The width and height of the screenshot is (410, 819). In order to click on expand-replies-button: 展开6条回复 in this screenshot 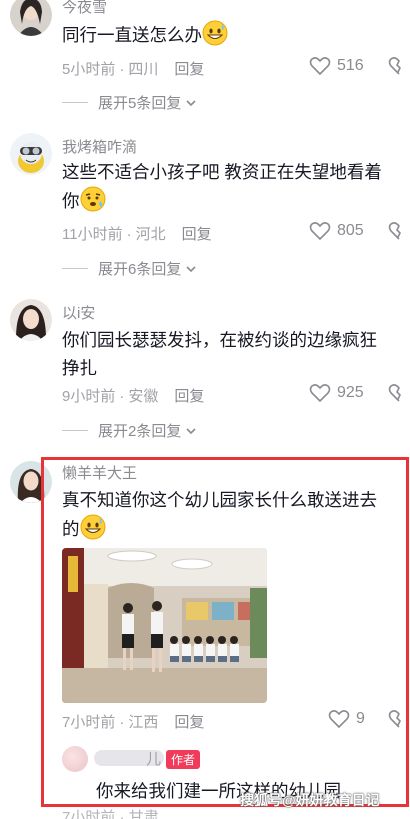, I will do `click(130, 268)`.